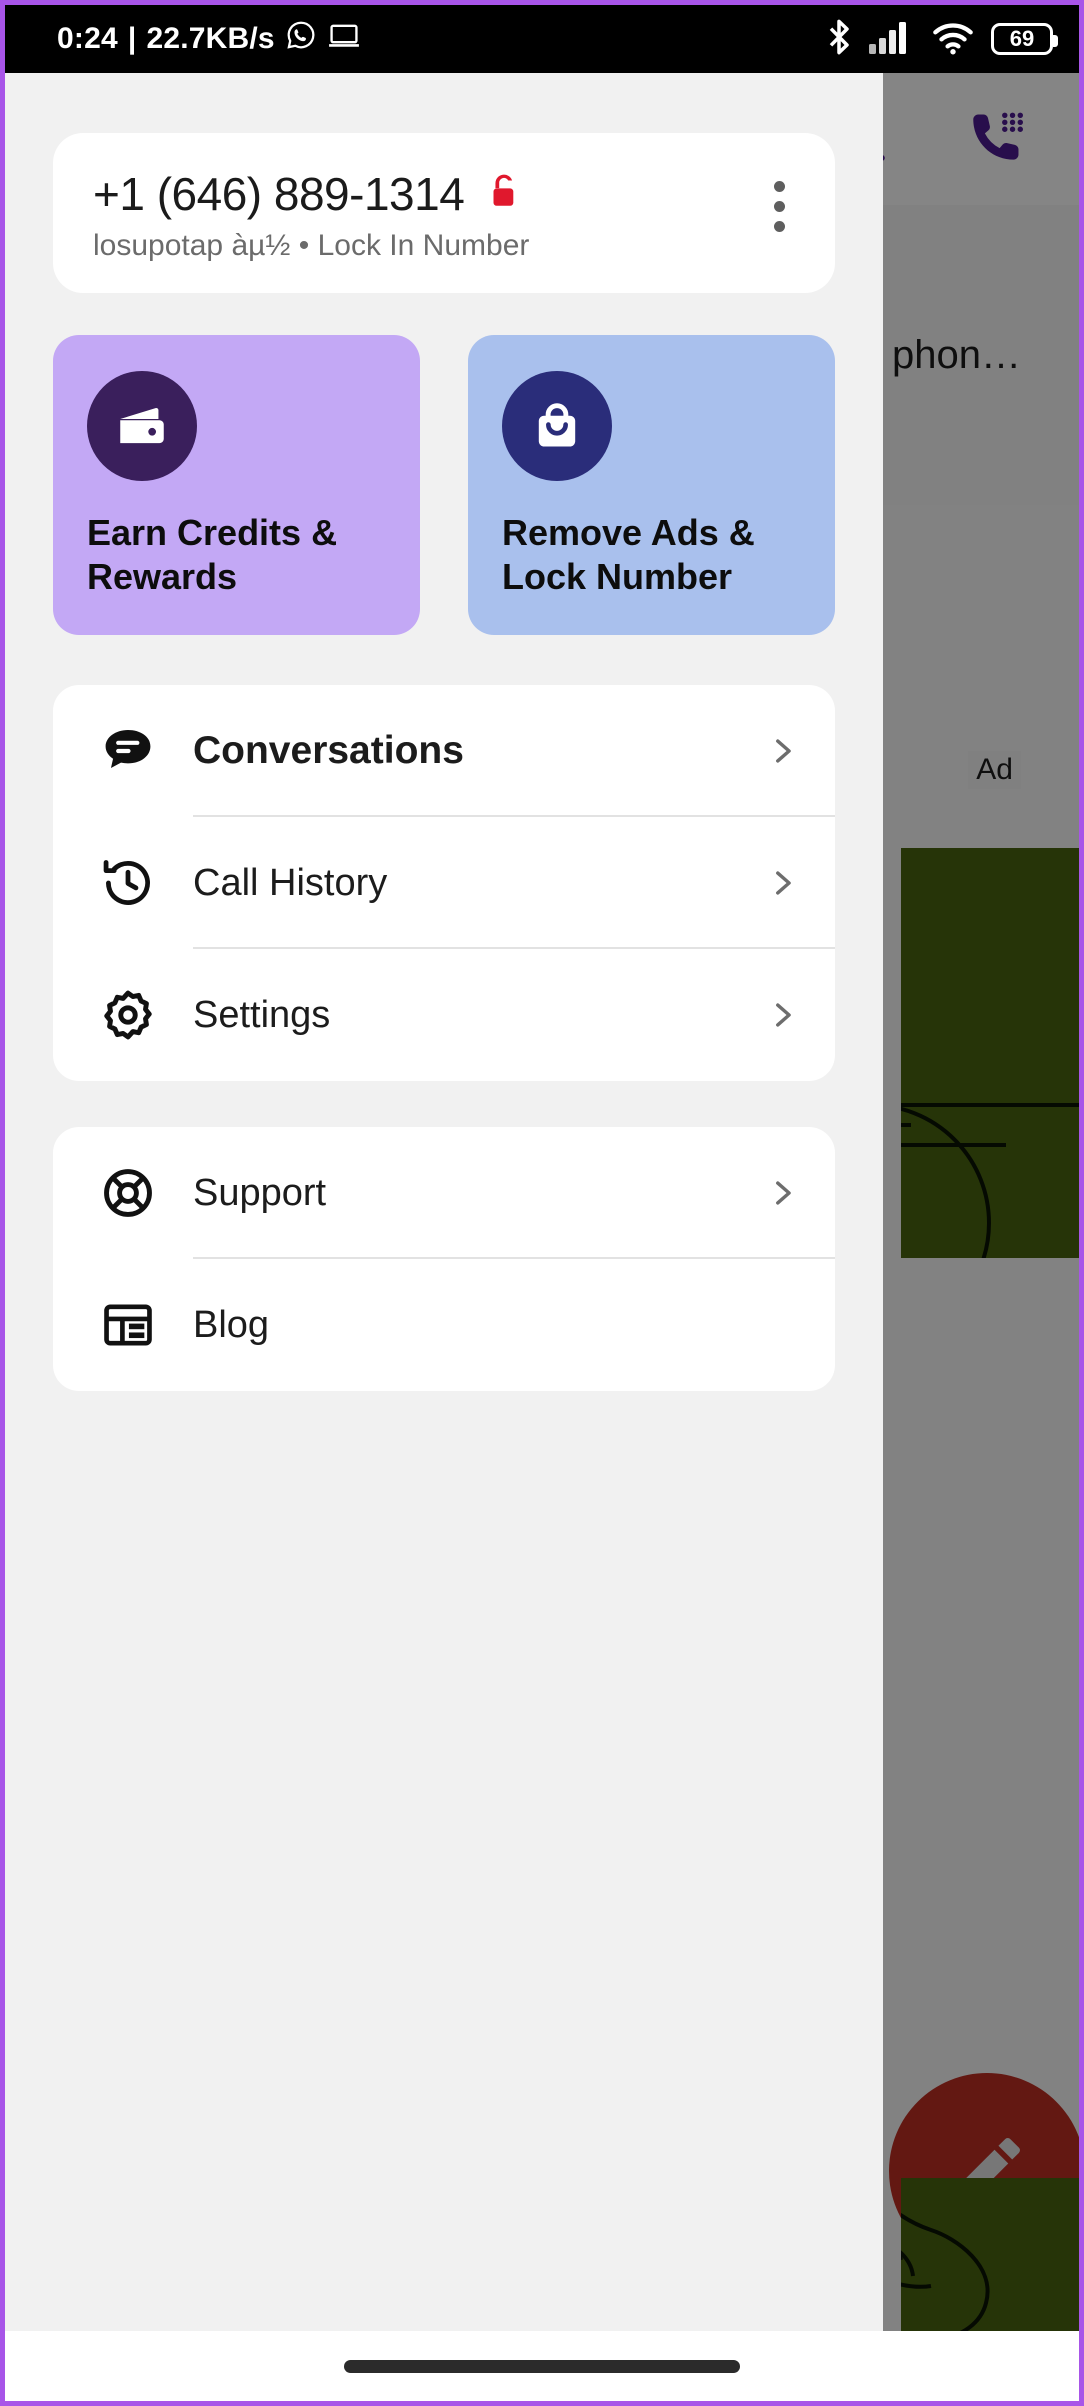 This screenshot has height=2406, width=1084. I want to click on promo-earn-credits: Earn Credits & Rewards, so click(236, 485).